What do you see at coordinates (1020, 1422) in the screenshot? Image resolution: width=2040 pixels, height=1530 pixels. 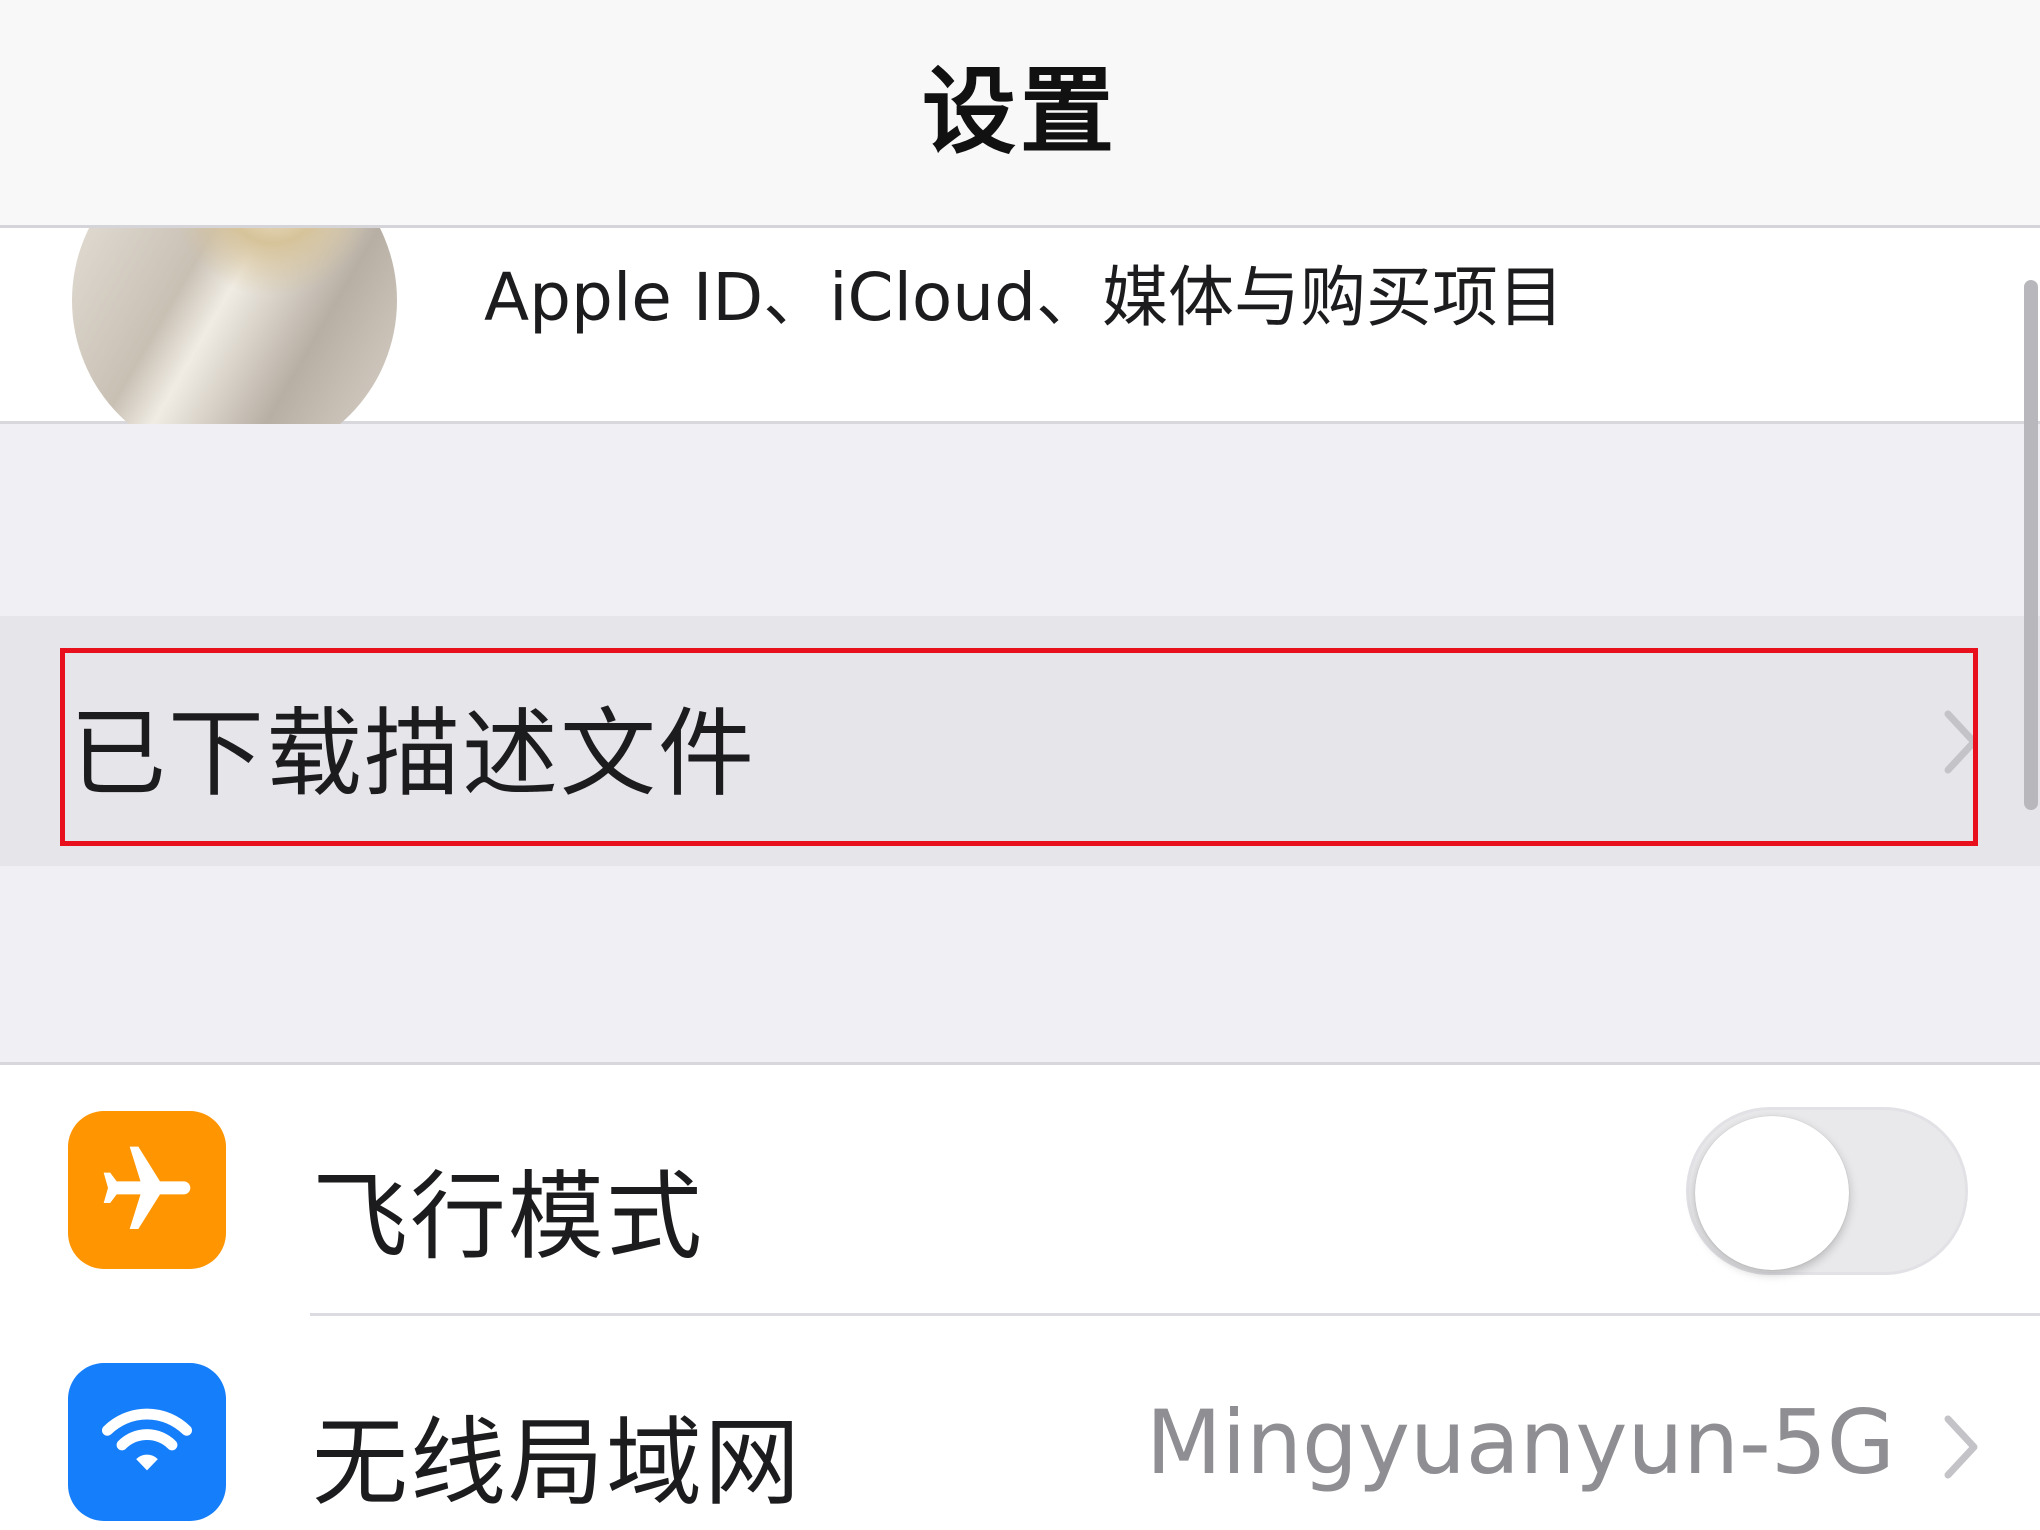 I see `wifi-row: 无线局域网 Mingyuanyun-5G` at bounding box center [1020, 1422].